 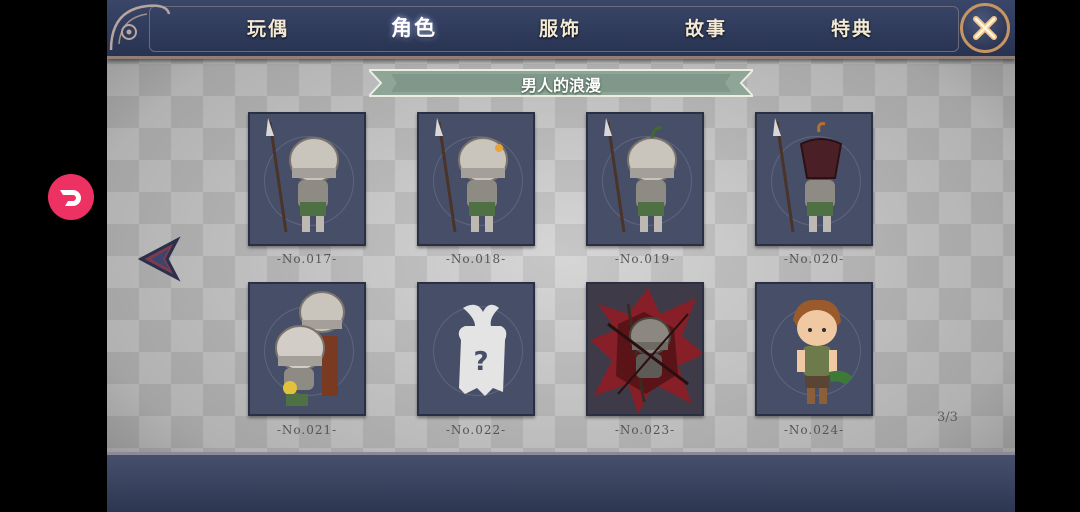 What do you see at coordinates (645, 259) in the screenshot?
I see `card-number: -No.019-` at bounding box center [645, 259].